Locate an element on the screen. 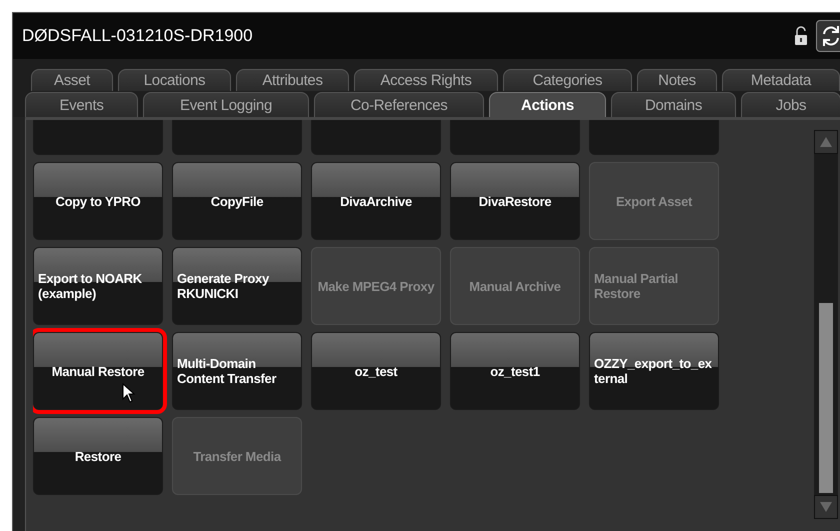 The height and width of the screenshot is (531, 840). scrollbar is located at coordinates (826, 324).